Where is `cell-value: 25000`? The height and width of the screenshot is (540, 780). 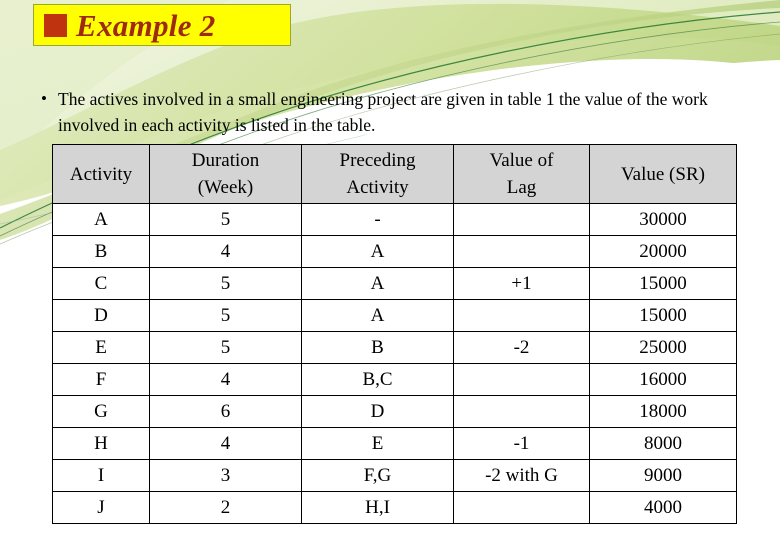
cell-value: 25000 is located at coordinates (663, 347).